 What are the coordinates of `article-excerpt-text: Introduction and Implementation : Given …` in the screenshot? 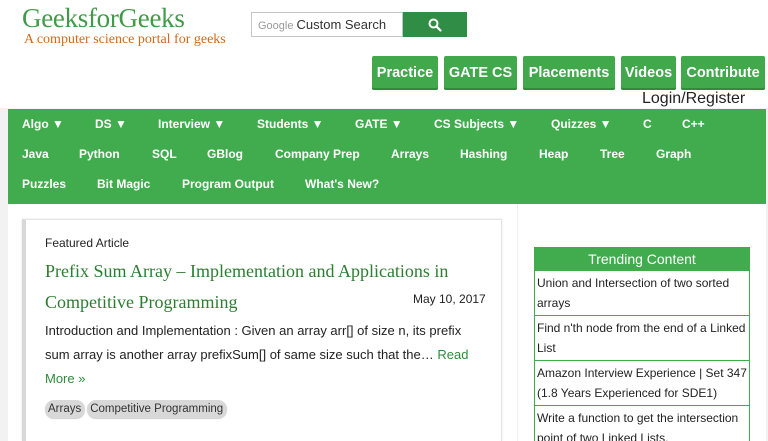 It's located at (253, 342).